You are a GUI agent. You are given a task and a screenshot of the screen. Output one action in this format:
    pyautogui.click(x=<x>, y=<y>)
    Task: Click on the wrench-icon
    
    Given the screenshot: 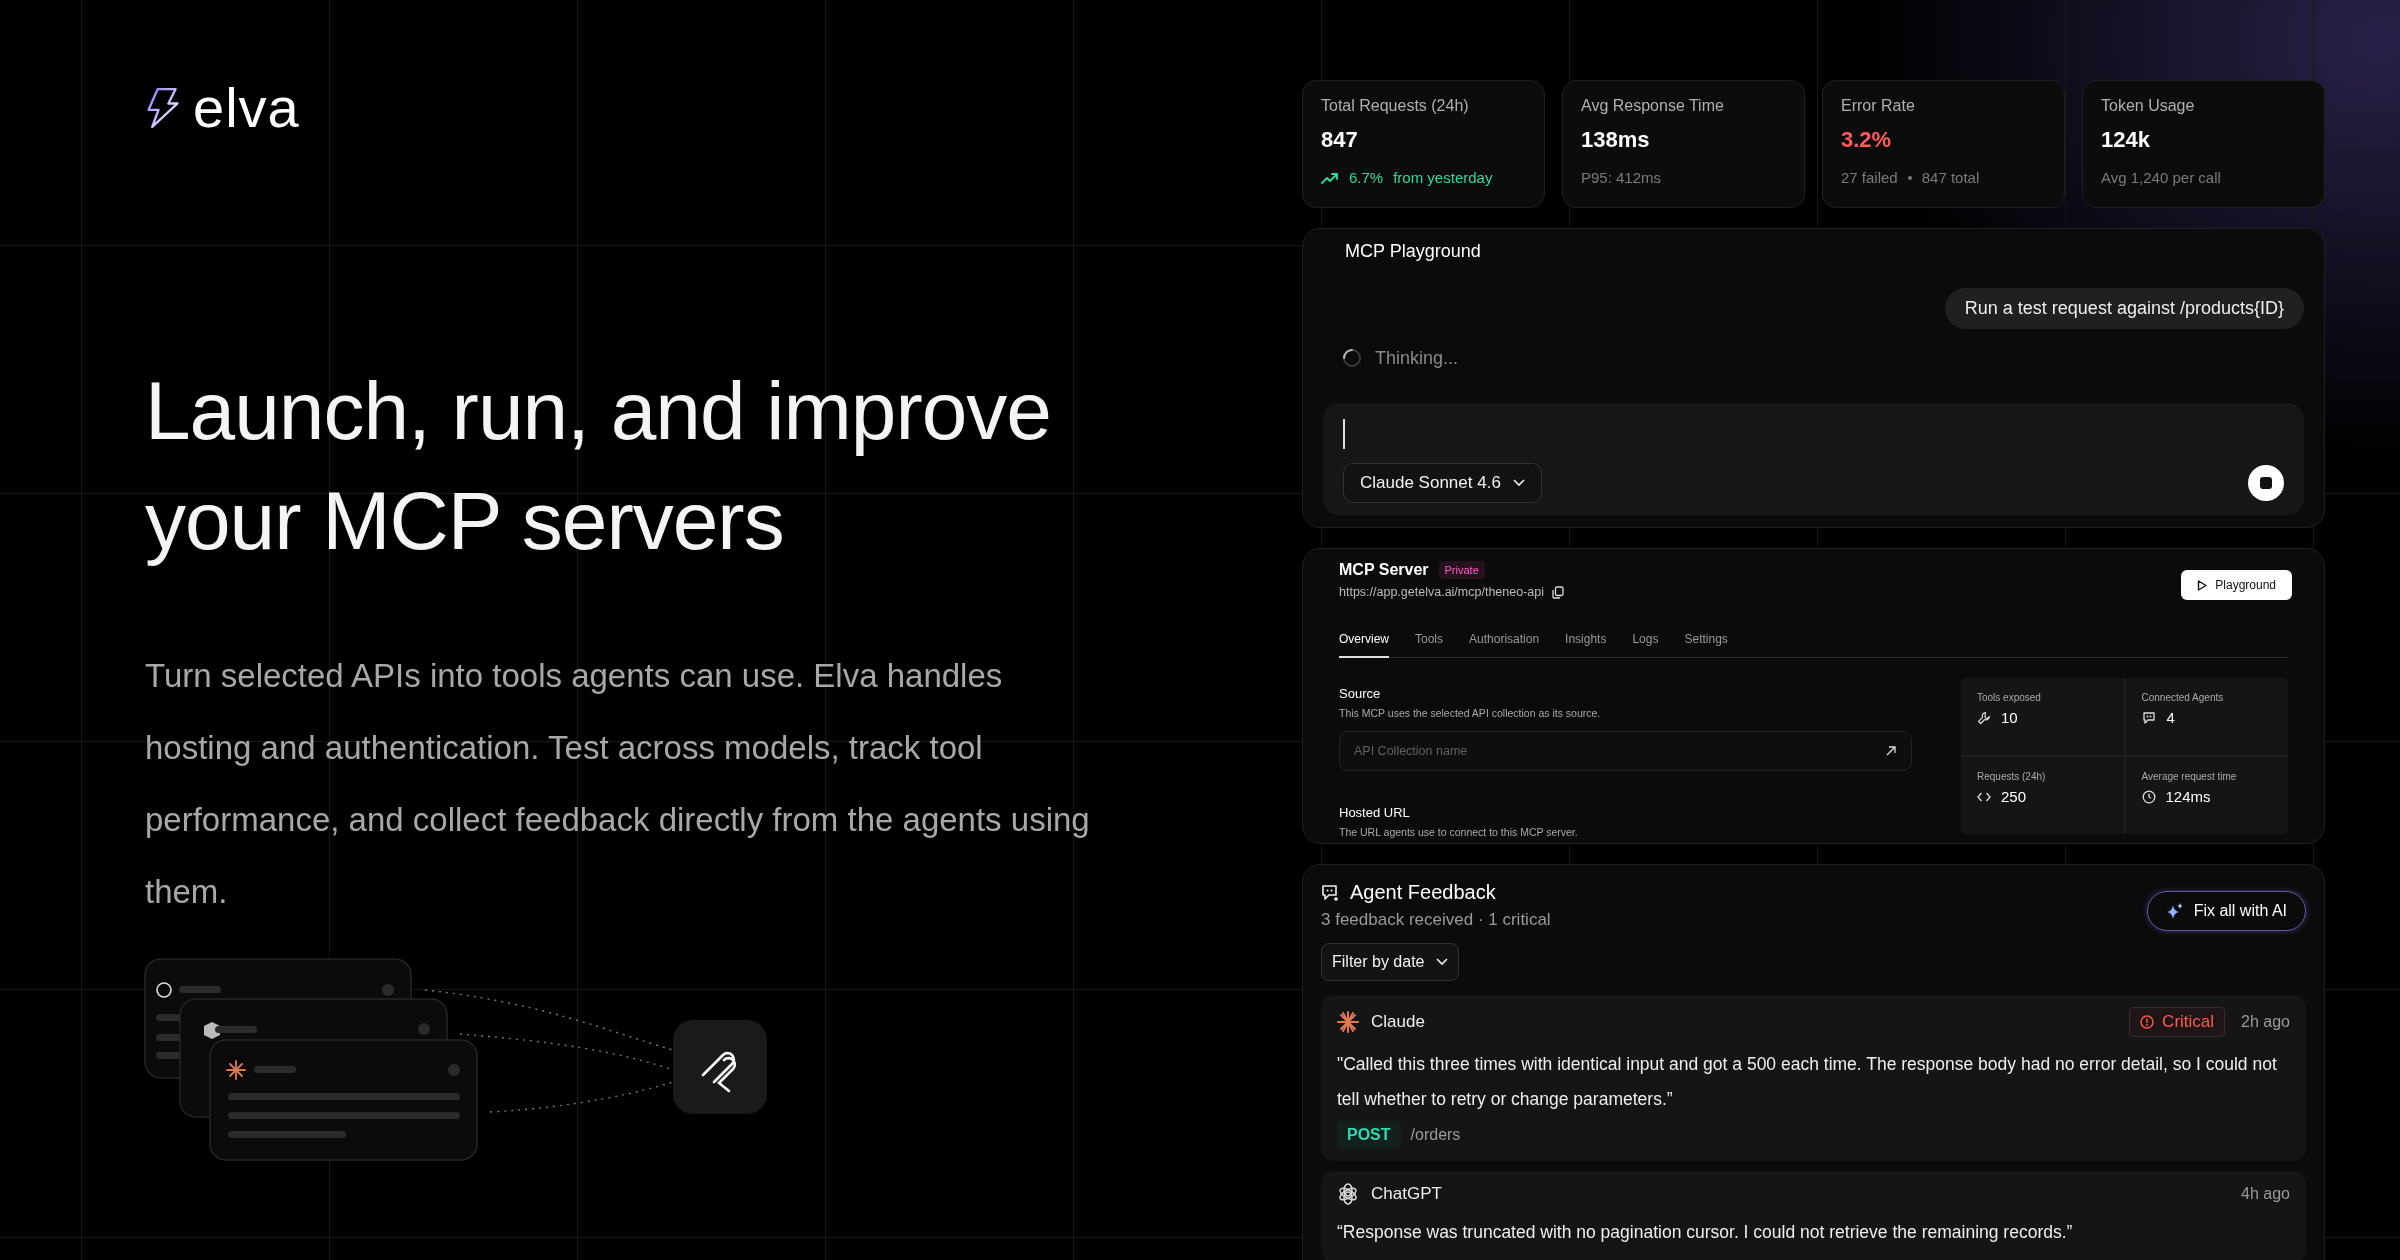 What is the action you would take?
    pyautogui.click(x=1984, y=717)
    